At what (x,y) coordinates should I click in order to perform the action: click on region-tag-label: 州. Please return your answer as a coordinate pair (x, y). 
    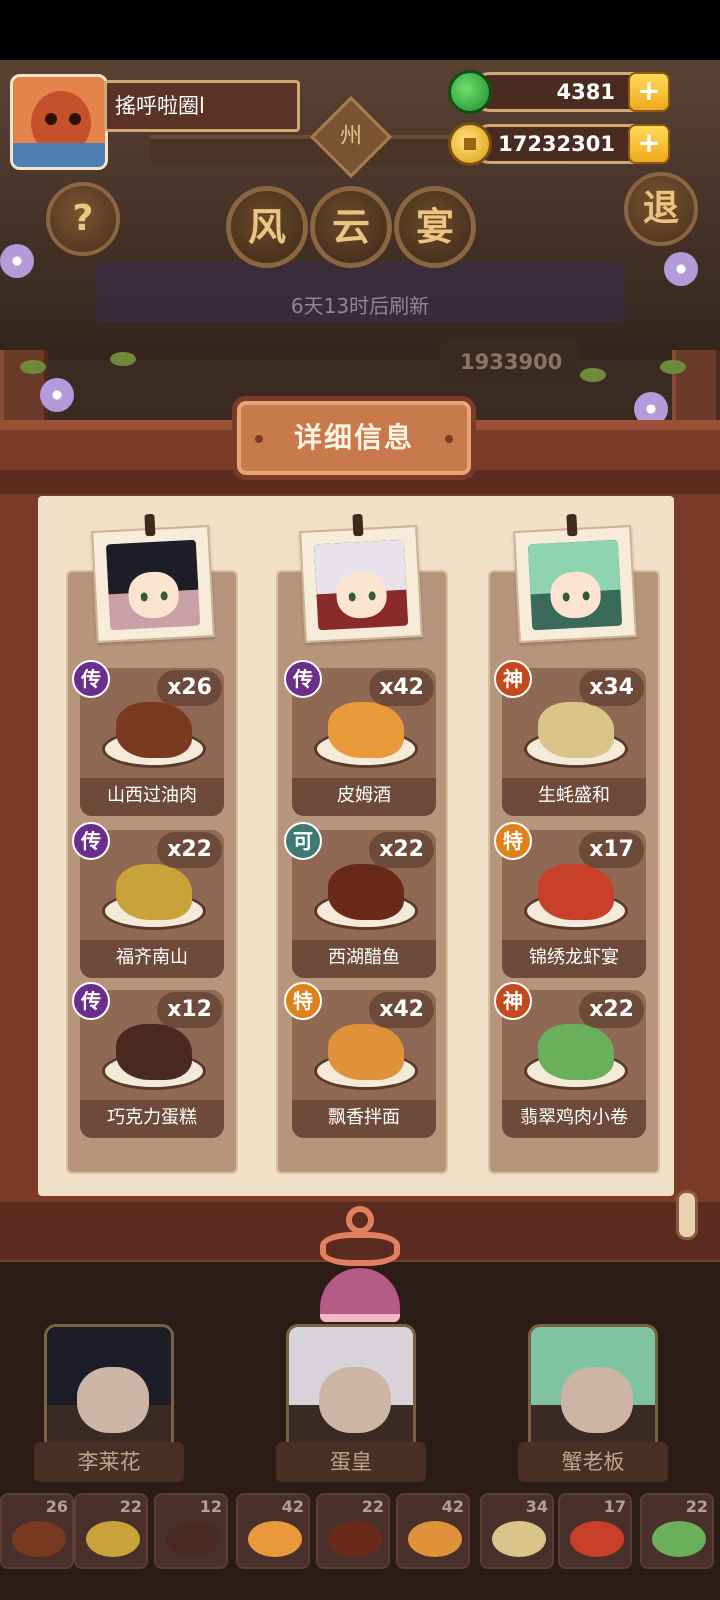
    Looking at the image, I should click on (350, 136).